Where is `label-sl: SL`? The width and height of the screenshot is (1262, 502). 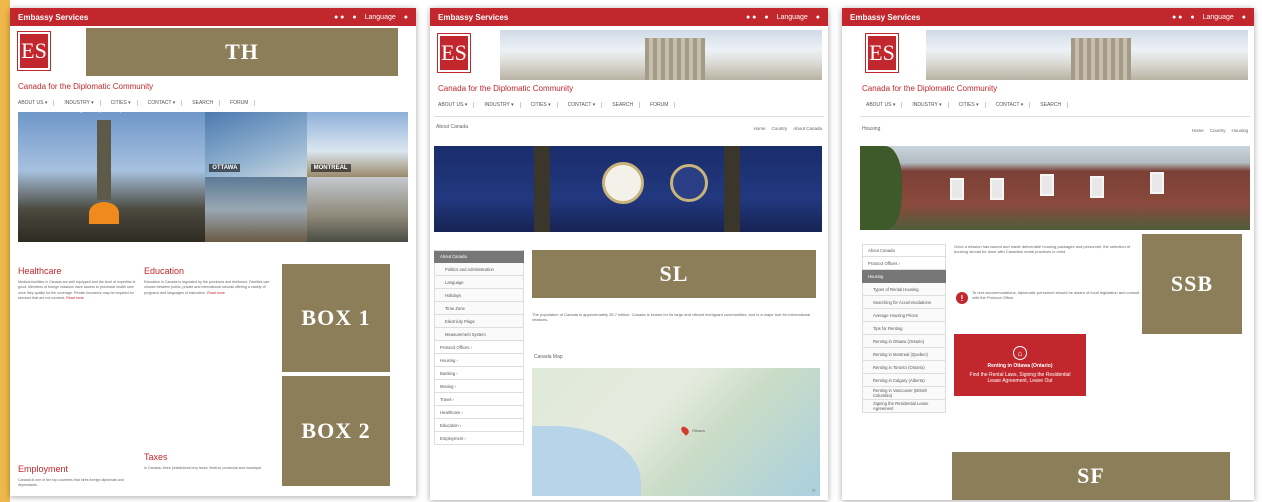
label-sl: SL is located at coordinates (674, 274).